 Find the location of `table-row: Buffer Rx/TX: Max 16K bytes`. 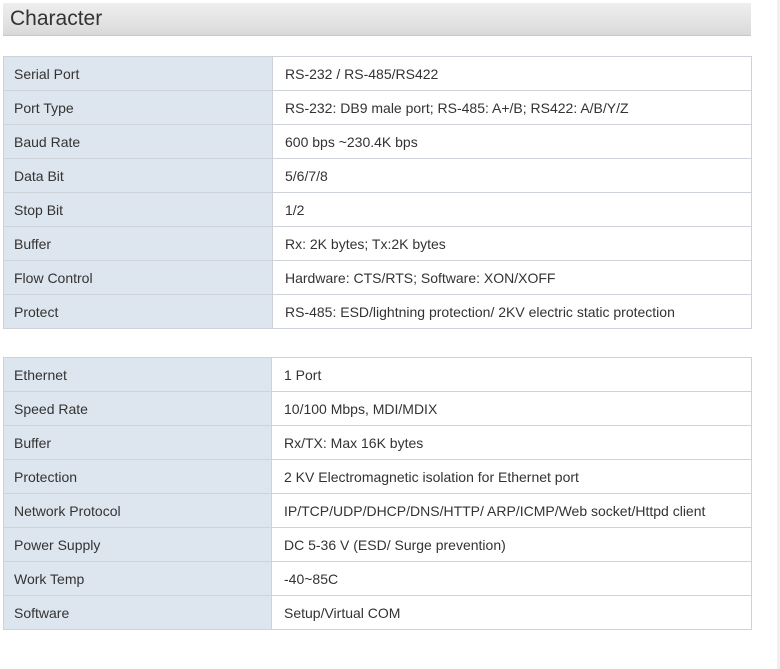

table-row: Buffer Rx/TX: Max 16K bytes is located at coordinates (377, 442).